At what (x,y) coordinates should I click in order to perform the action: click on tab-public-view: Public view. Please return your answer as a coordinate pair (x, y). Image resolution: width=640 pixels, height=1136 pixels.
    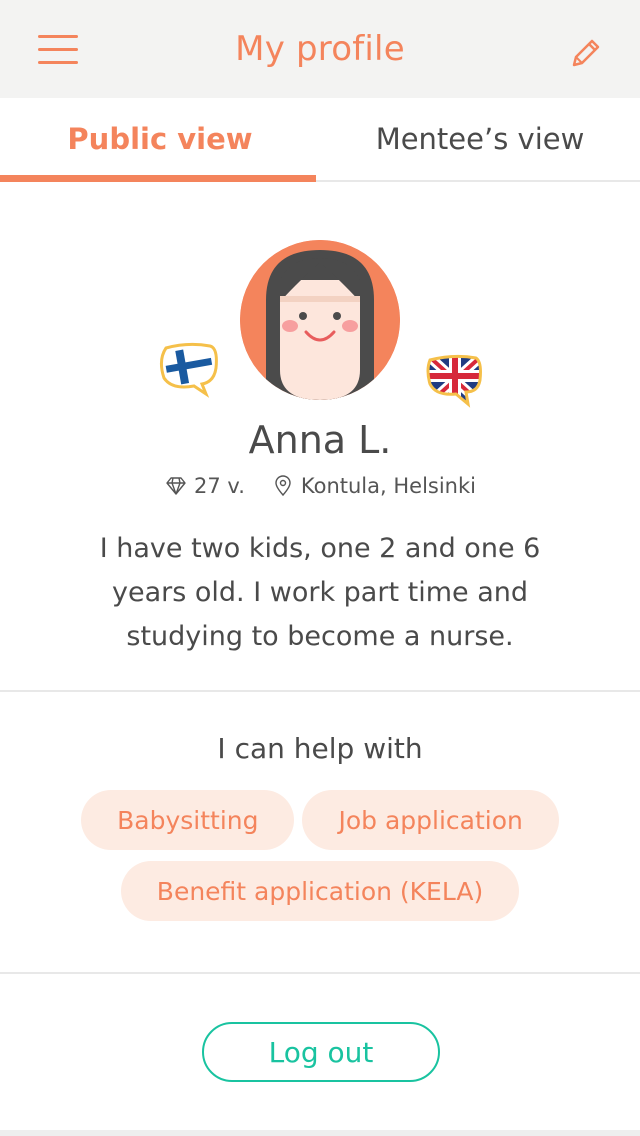
    Looking at the image, I should click on (160, 139).